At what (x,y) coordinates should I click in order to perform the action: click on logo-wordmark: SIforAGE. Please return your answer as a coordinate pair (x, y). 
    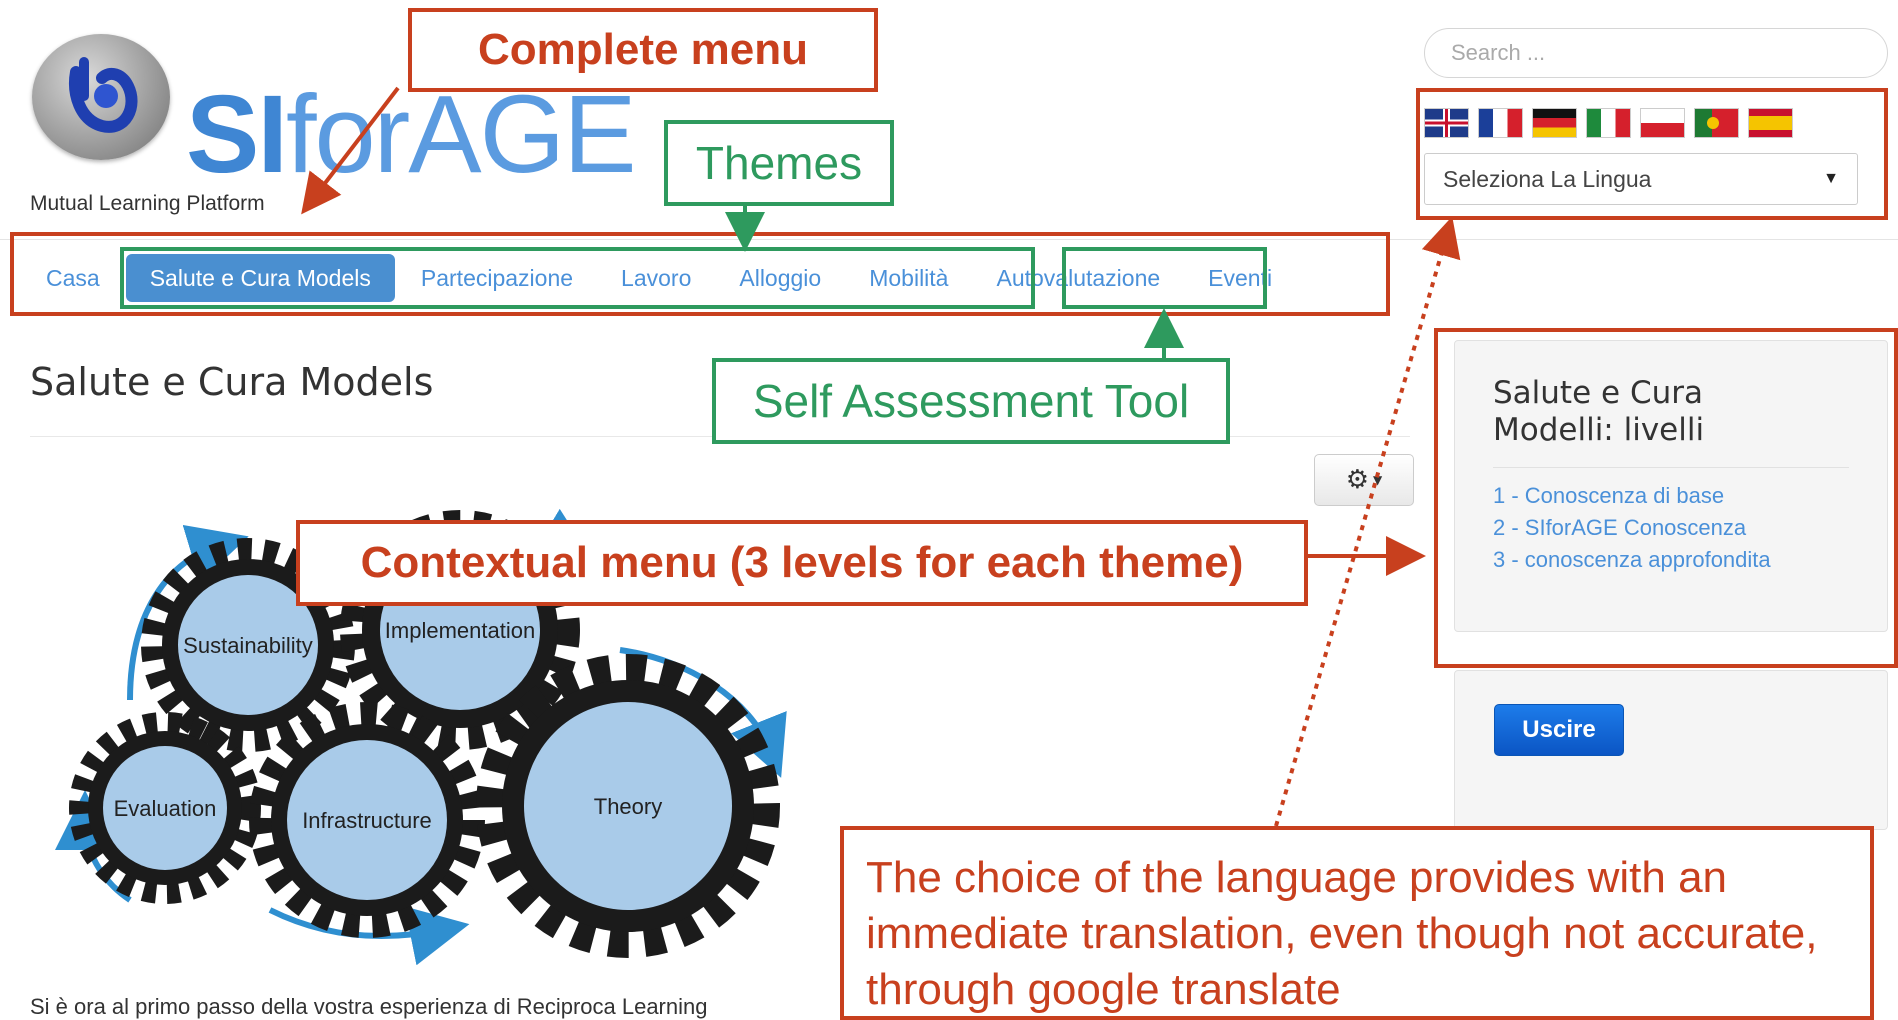
    Looking at the image, I should click on (411, 135).